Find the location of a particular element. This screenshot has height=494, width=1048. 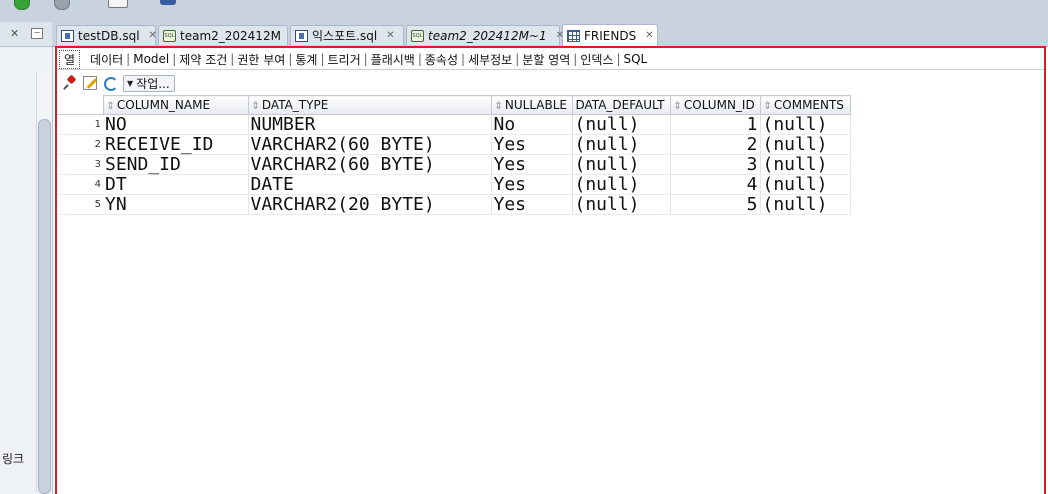

minimize-icon: − is located at coordinates (37, 33).